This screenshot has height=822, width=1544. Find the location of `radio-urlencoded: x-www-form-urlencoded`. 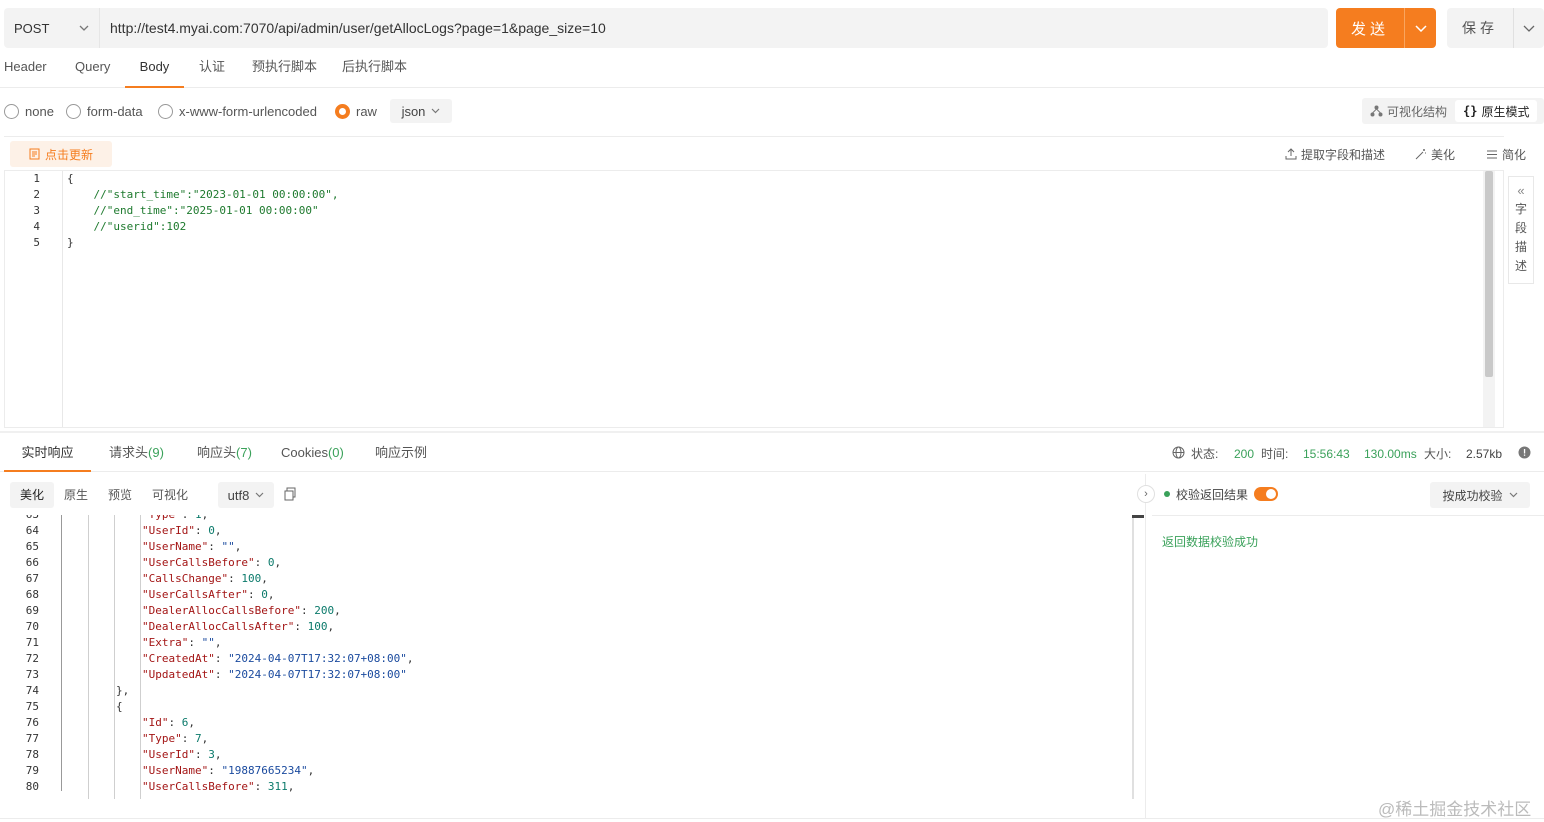

radio-urlencoded: x-www-form-urlencoded is located at coordinates (237, 111).